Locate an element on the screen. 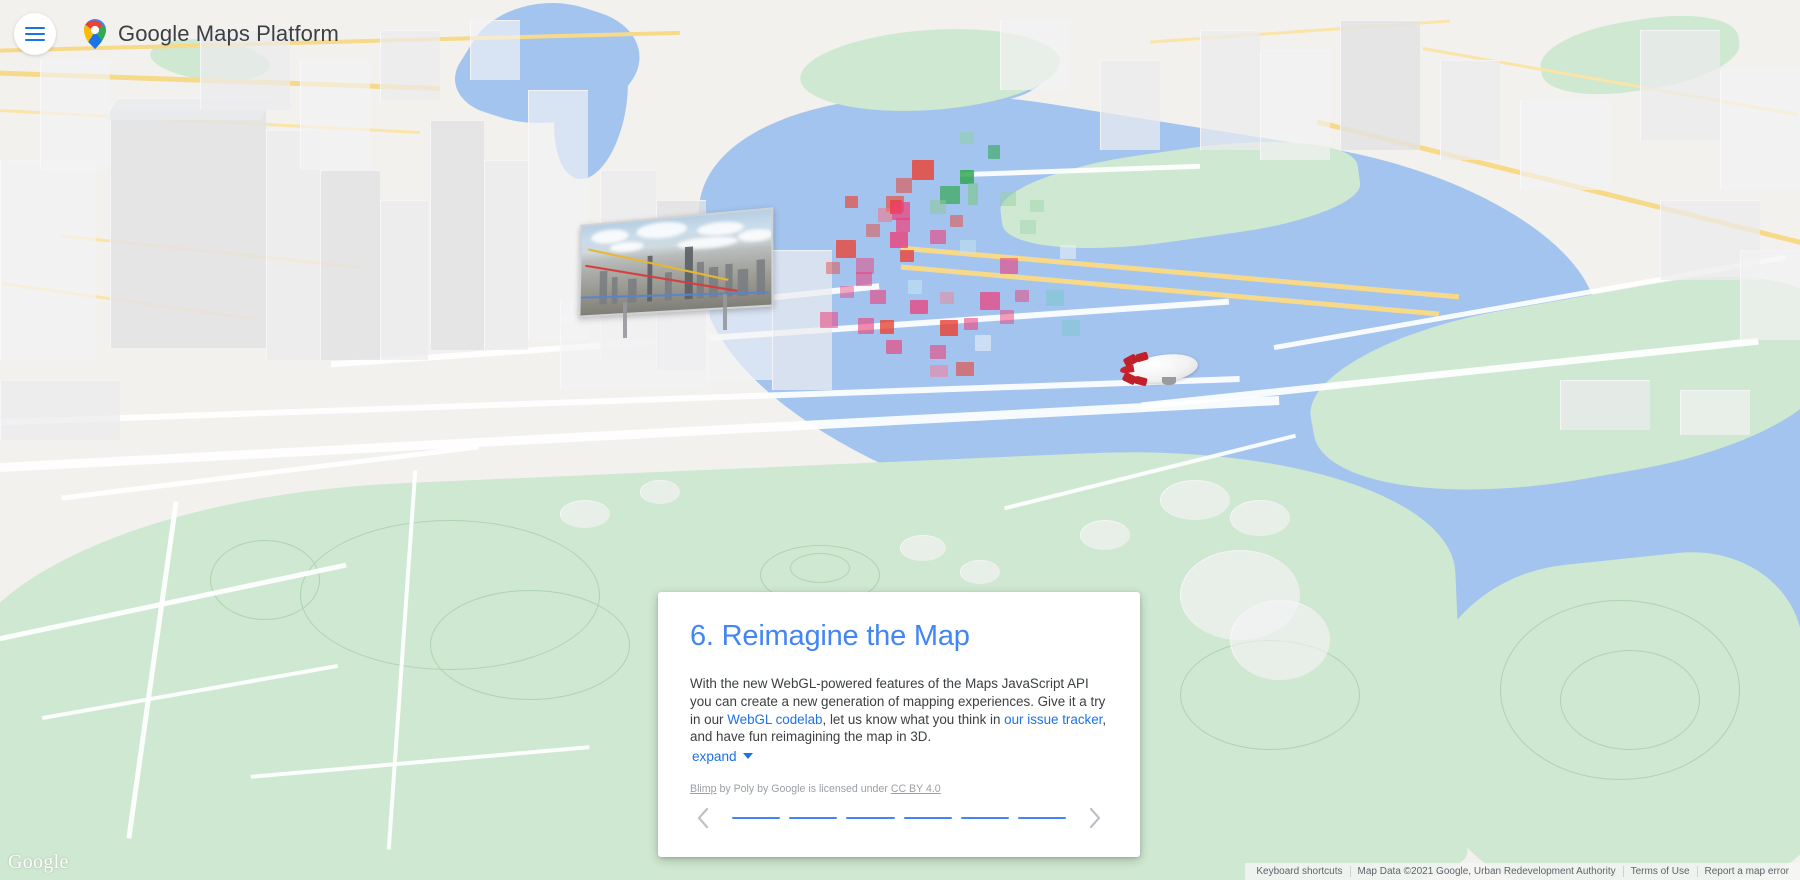 This screenshot has width=1800, height=880. webgl-codelab-link: WebGL codelab is located at coordinates (774, 719).